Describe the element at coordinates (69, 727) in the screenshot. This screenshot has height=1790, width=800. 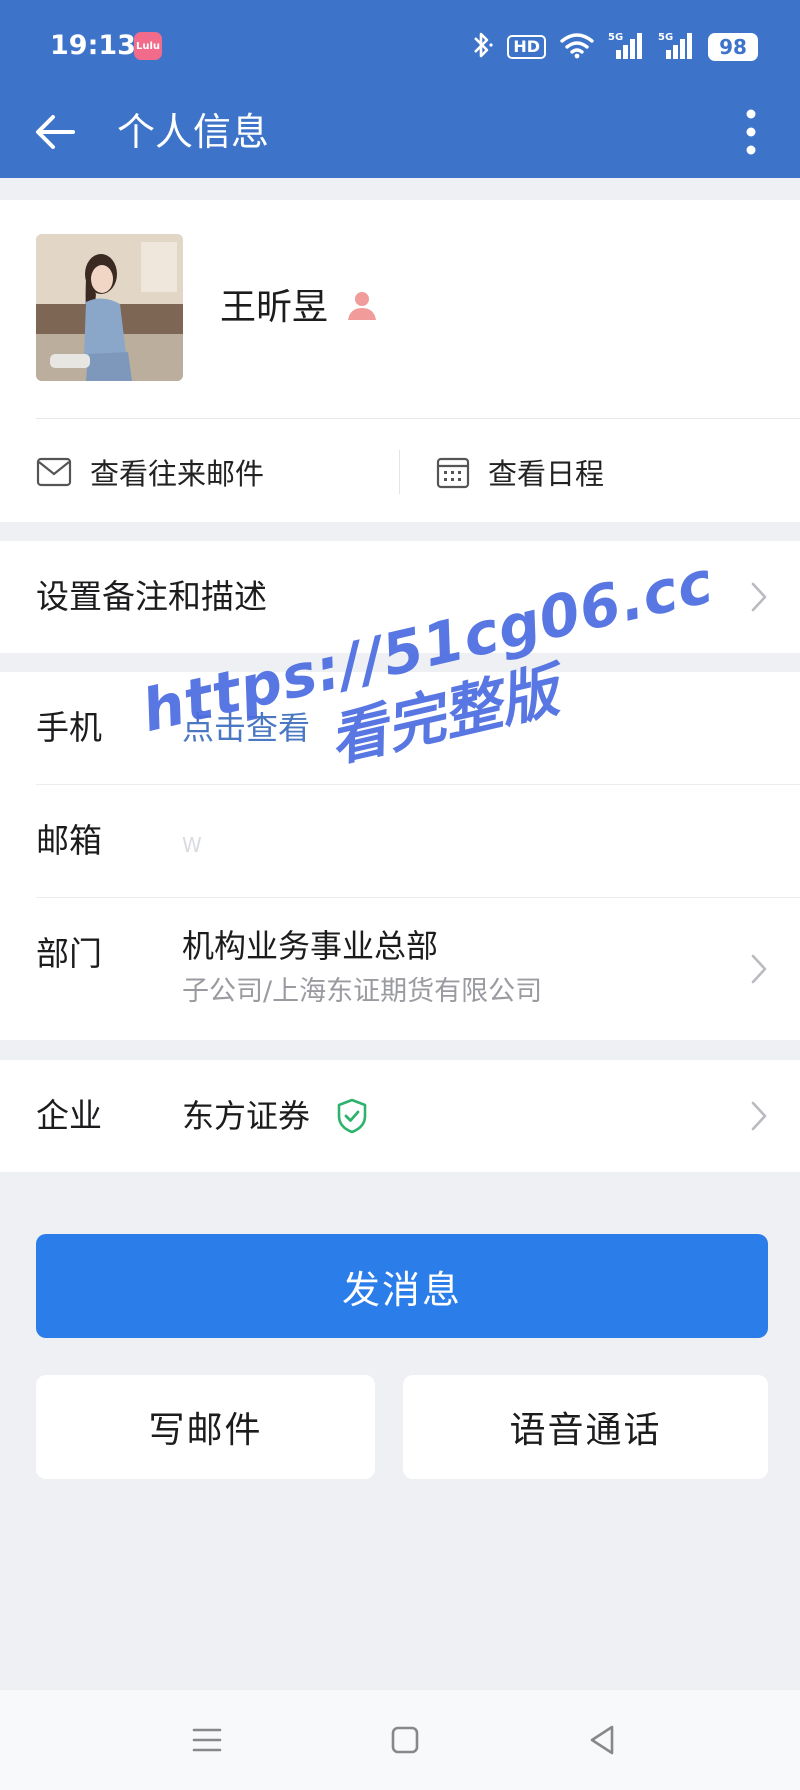
I see `phone-label: 手机` at that location.